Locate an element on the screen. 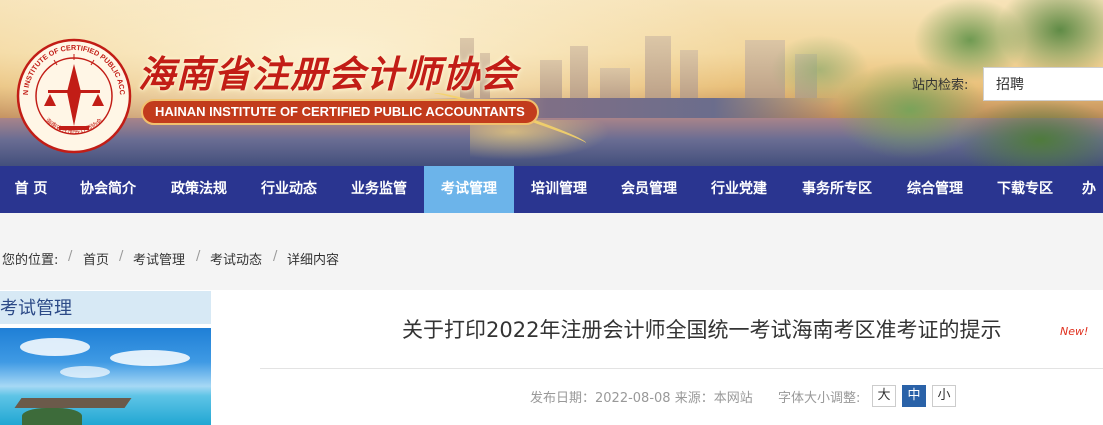  font-size-large-button: 大 is located at coordinates (884, 396).